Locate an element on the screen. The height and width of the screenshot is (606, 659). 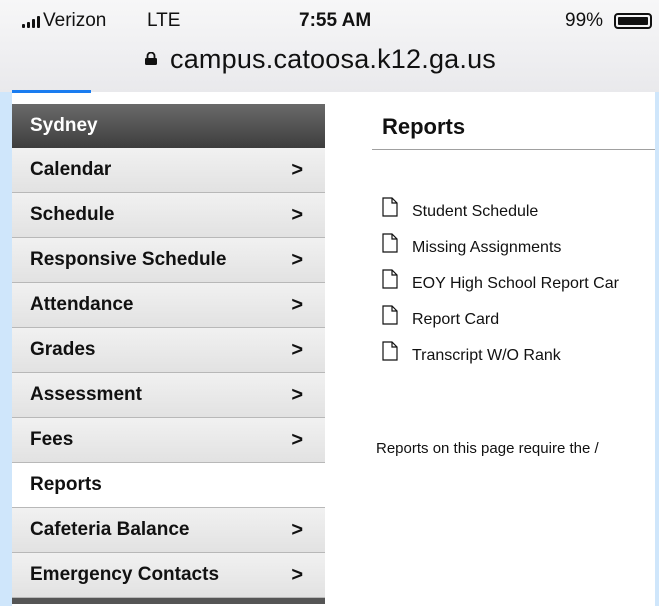
sidebar-item-label: Assessment is located at coordinates (86, 394).